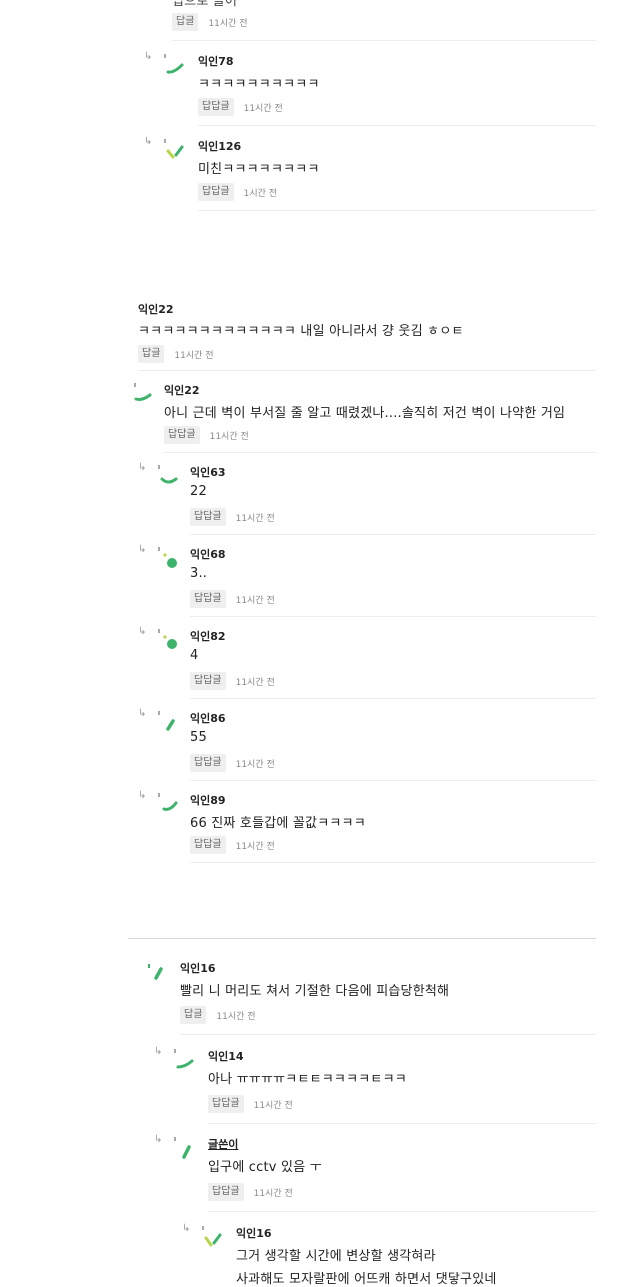 The width and height of the screenshot is (640, 1287). What do you see at coordinates (208, 472) in the screenshot?
I see `comment-author: 익인63` at bounding box center [208, 472].